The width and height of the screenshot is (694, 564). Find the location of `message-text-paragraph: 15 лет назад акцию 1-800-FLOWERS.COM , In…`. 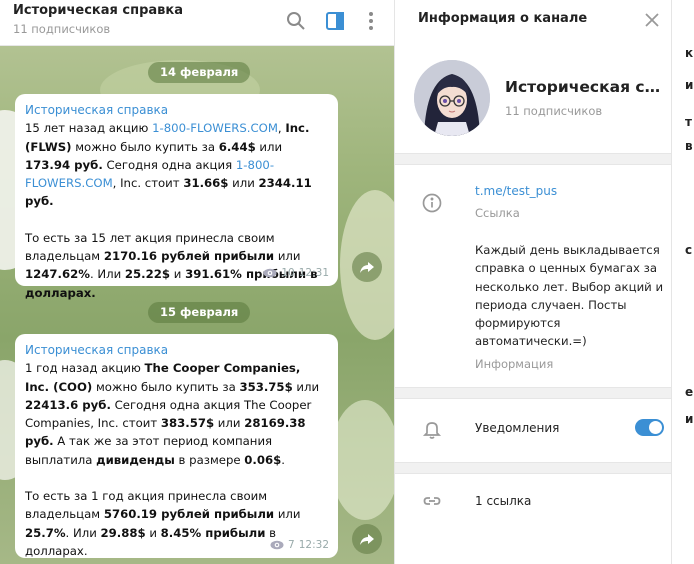

message-text-paragraph: 15 лет назад акцию 1-800-FLOWERS.COM , In… is located at coordinates (176, 164).